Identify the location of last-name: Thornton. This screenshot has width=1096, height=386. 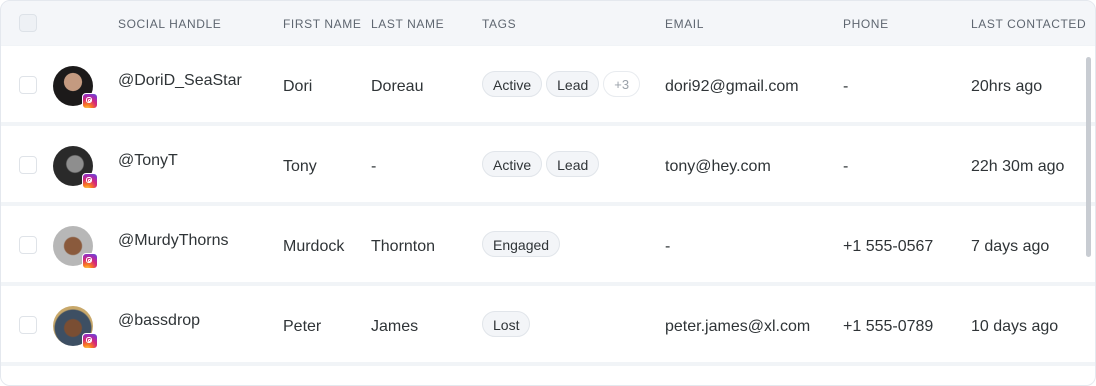
(403, 246).